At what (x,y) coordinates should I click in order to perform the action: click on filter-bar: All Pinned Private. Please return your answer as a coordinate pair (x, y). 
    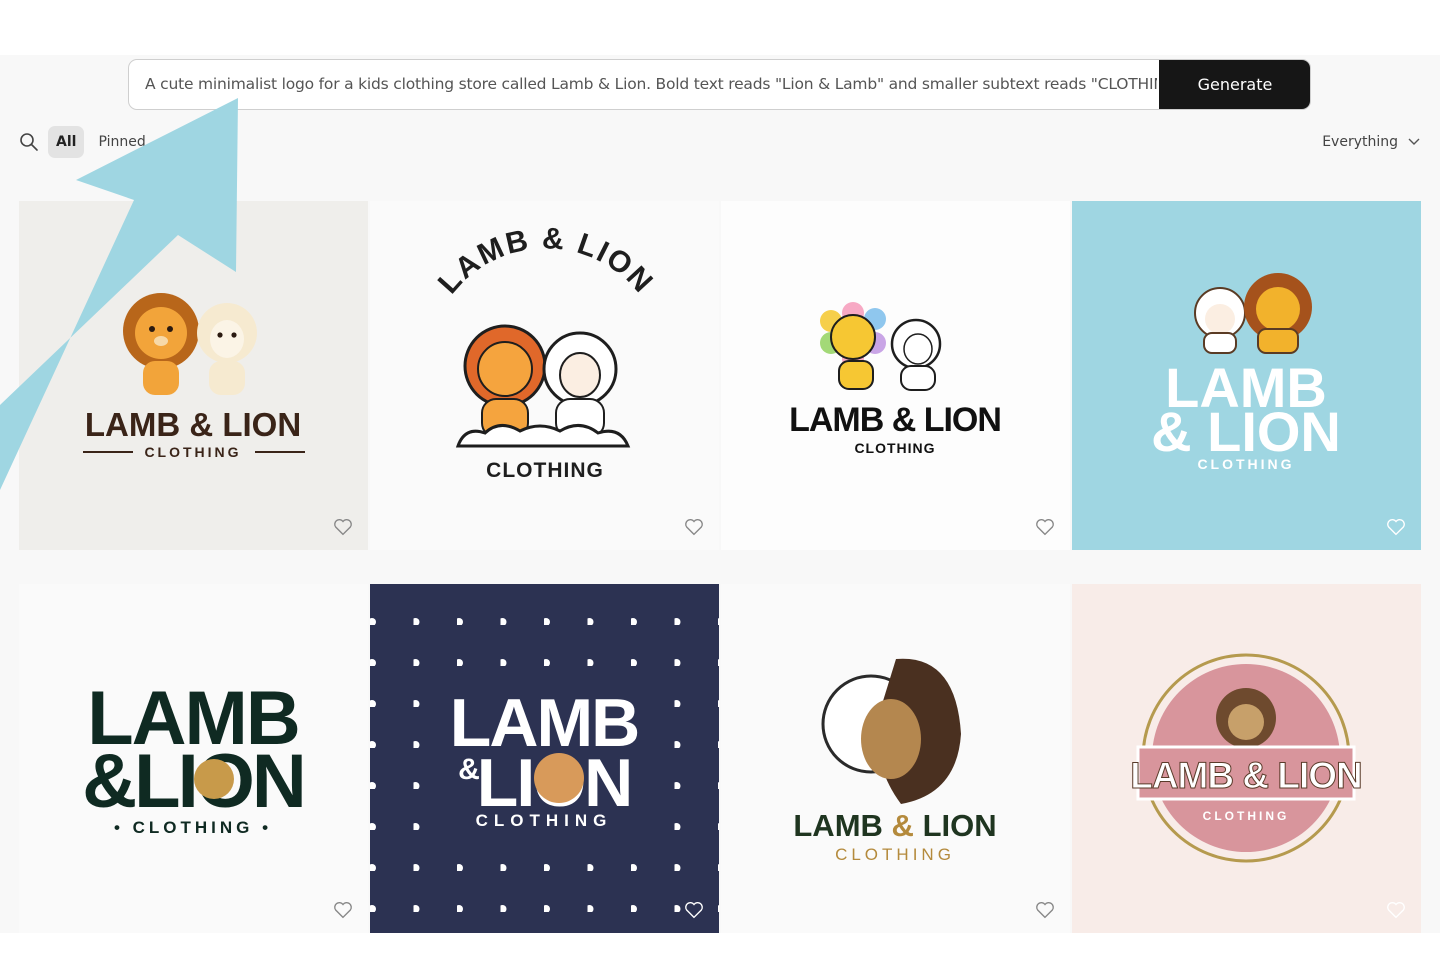
    Looking at the image, I should click on (123, 142).